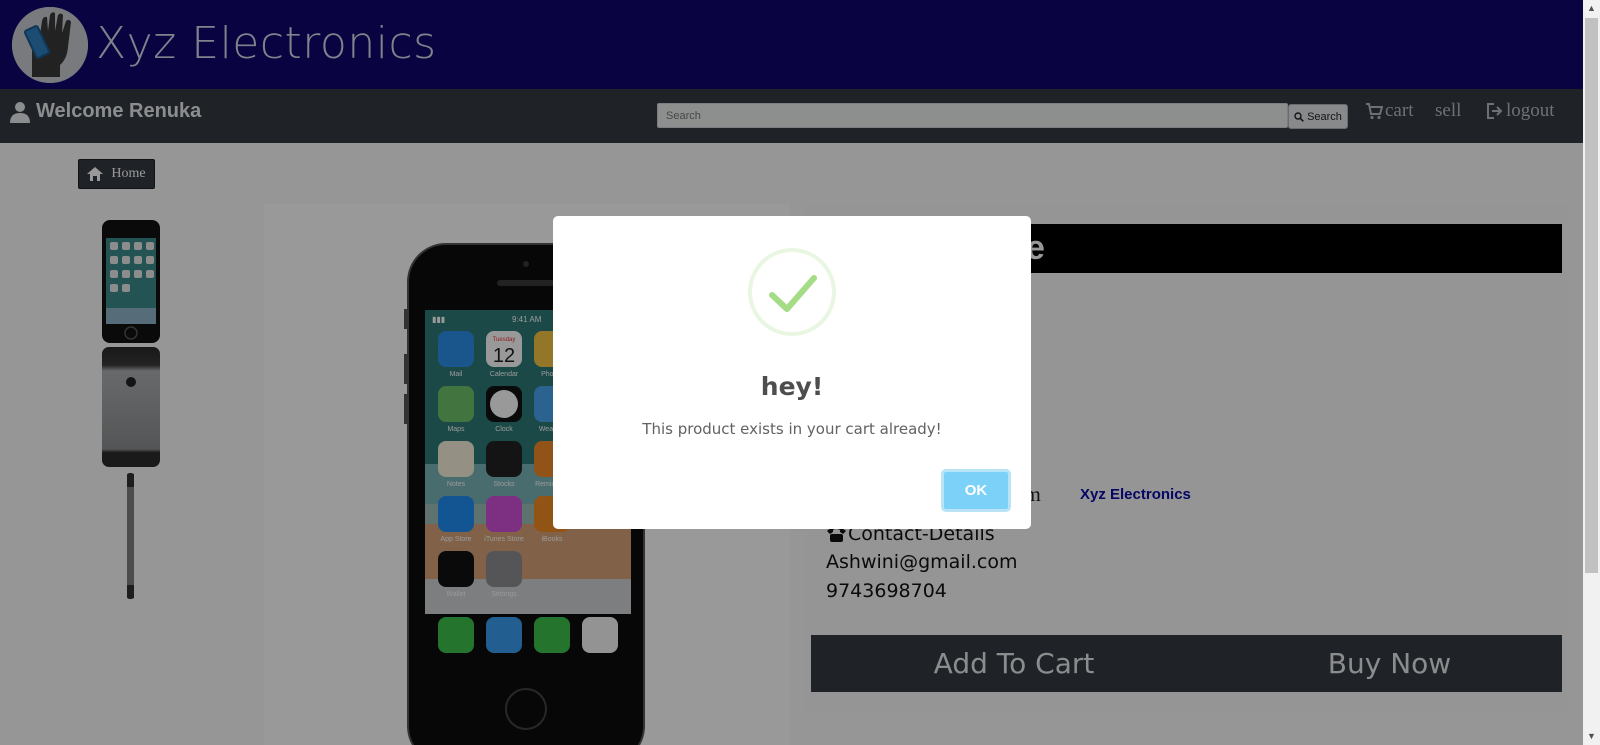 Image resolution: width=1600 pixels, height=745 pixels. Describe the element at coordinates (792, 386) in the screenshot. I see `modal-title: hey!` at that location.